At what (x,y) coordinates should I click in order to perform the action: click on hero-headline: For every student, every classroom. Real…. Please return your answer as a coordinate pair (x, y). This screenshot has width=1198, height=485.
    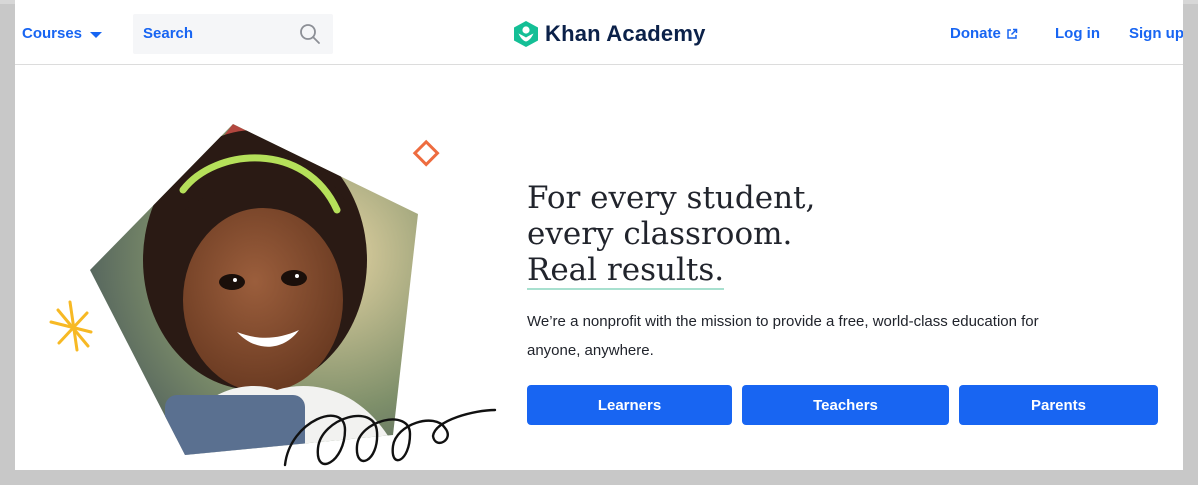
    Looking at the image, I should click on (671, 235).